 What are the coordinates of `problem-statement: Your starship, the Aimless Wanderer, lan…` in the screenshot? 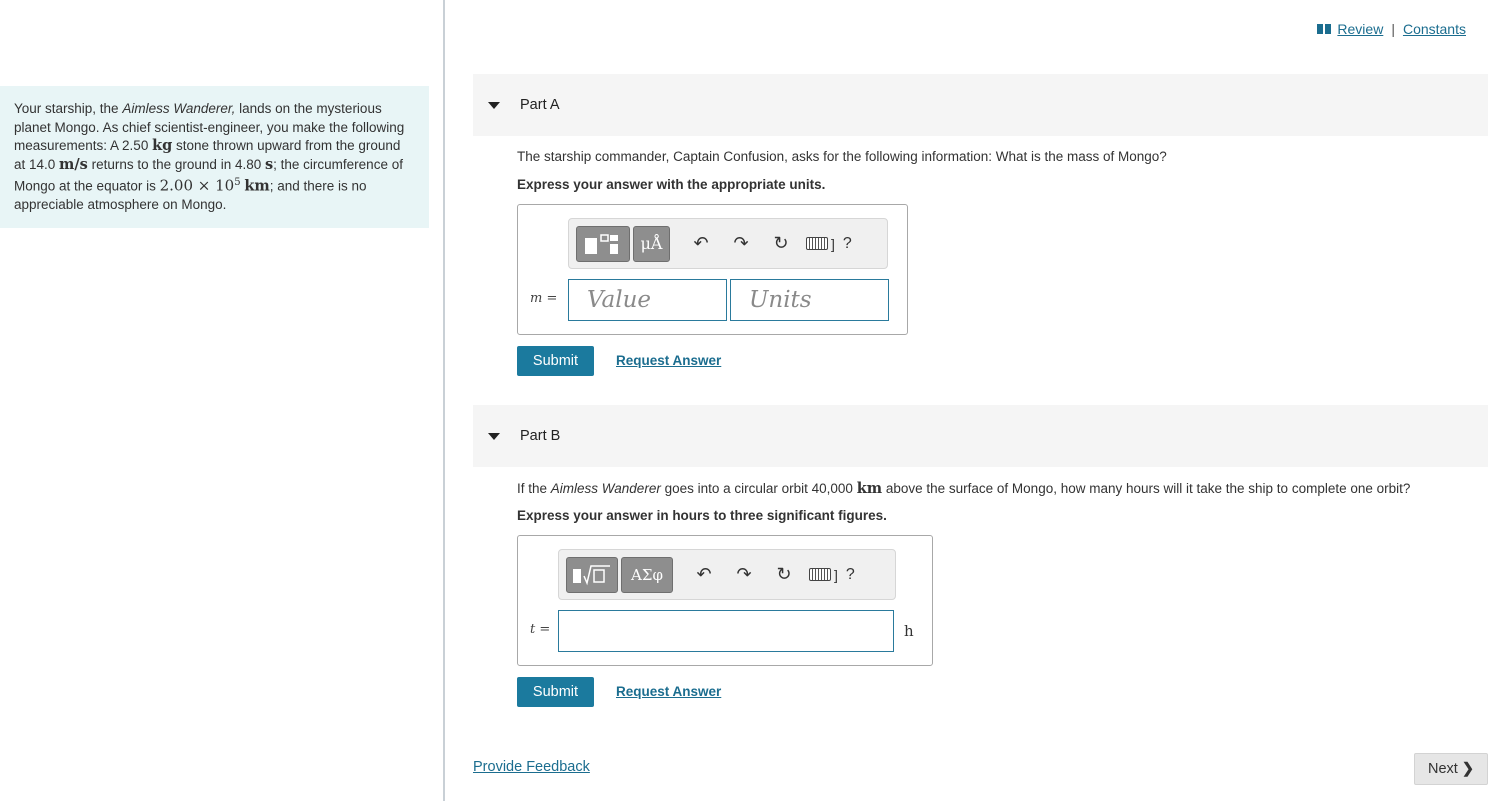 It's located at (214, 157).